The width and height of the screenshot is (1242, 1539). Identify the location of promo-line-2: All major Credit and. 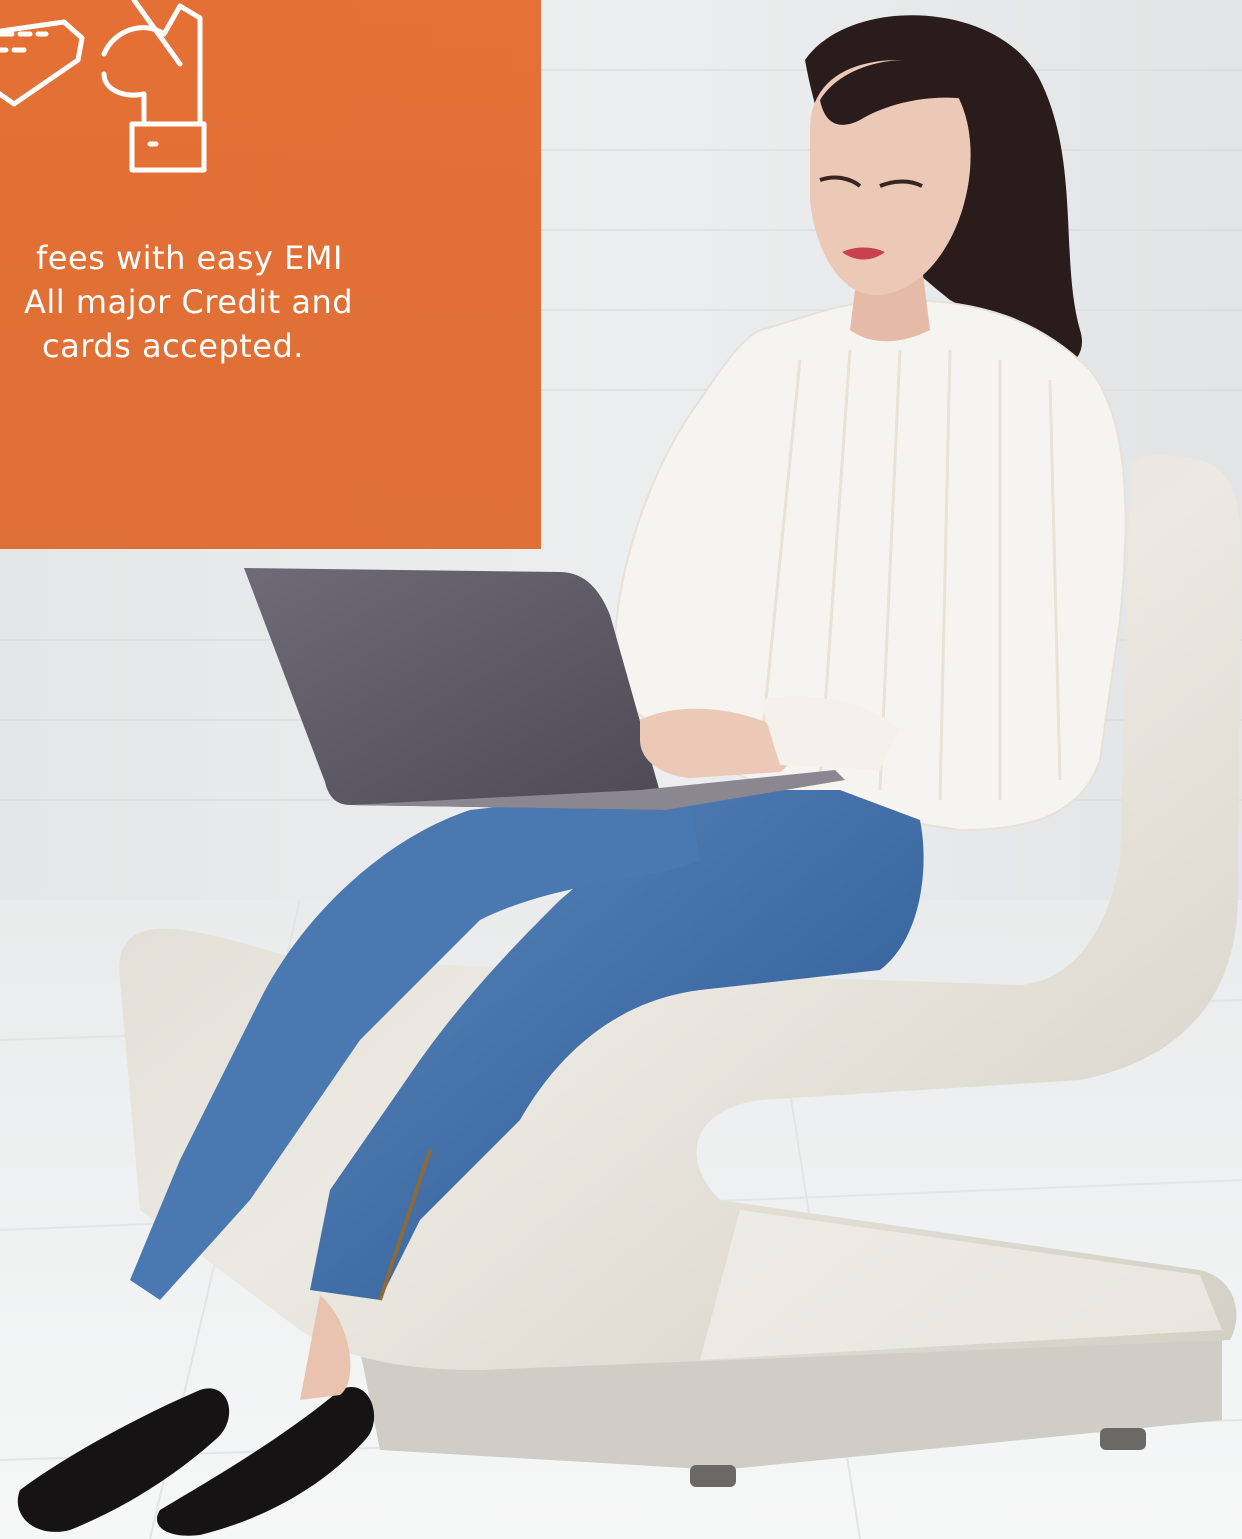
(189, 302).